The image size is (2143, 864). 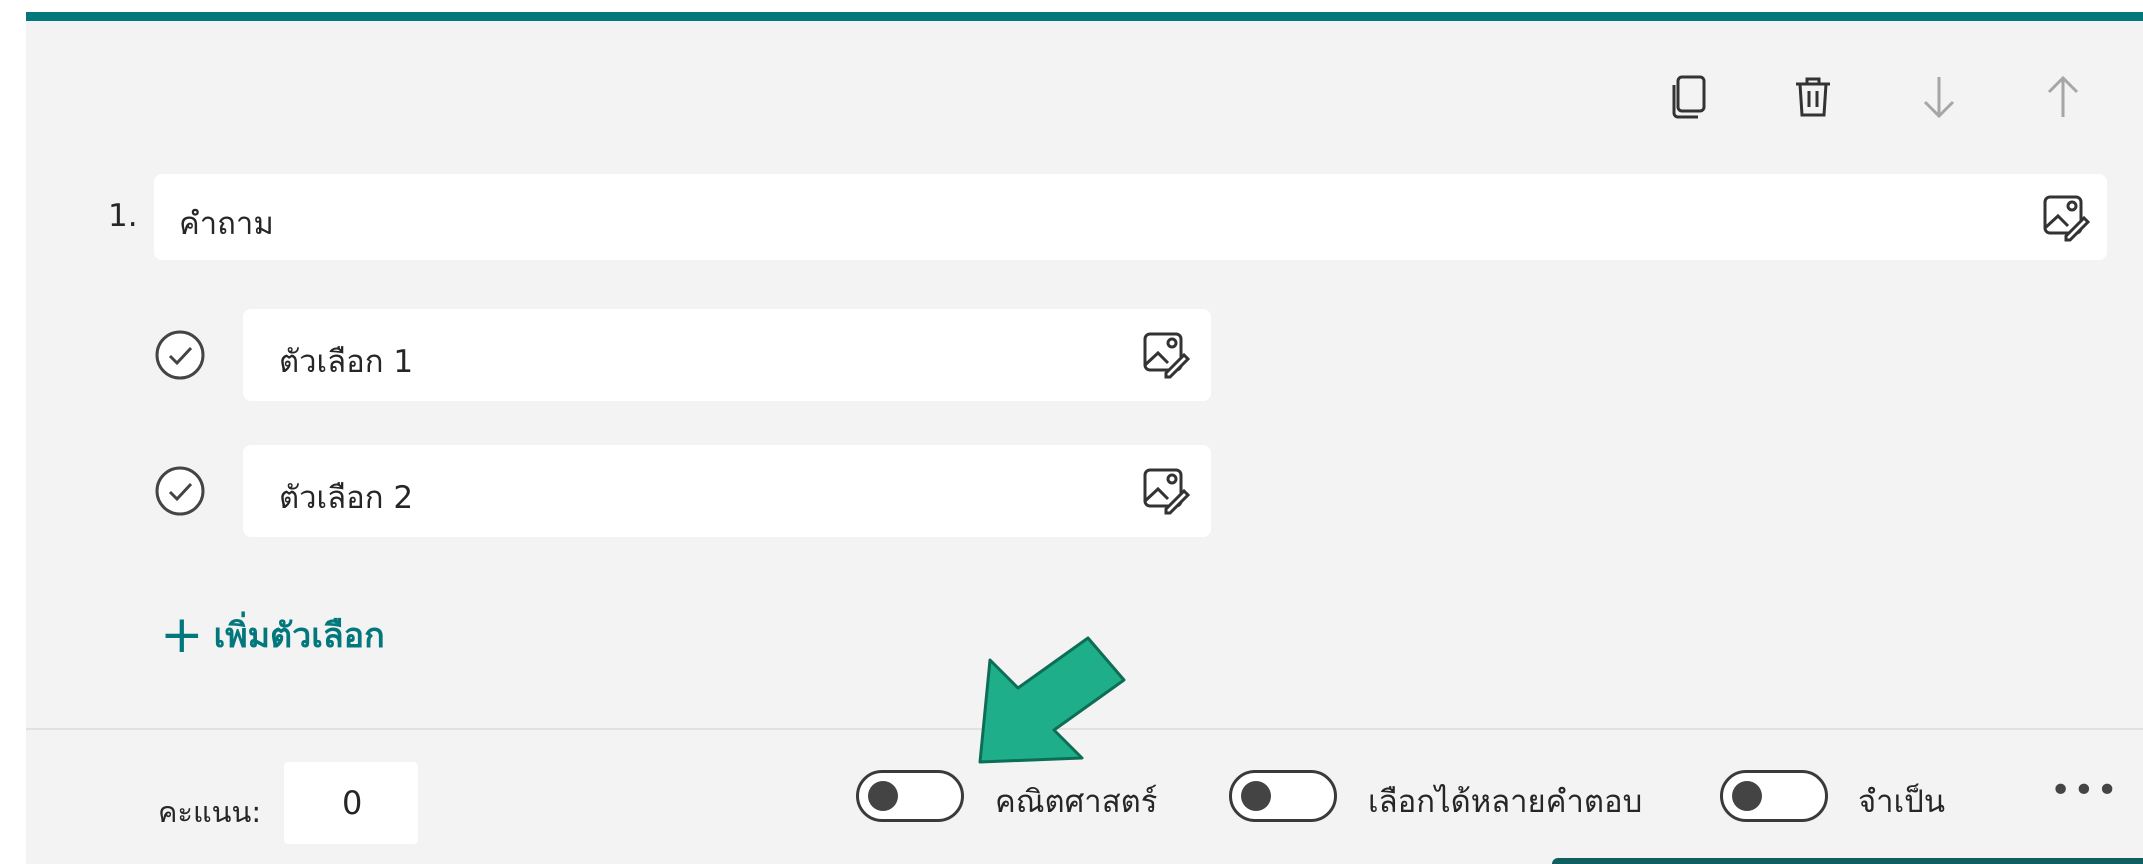 What do you see at coordinates (2063, 97) in the screenshot?
I see `move-up-icon` at bounding box center [2063, 97].